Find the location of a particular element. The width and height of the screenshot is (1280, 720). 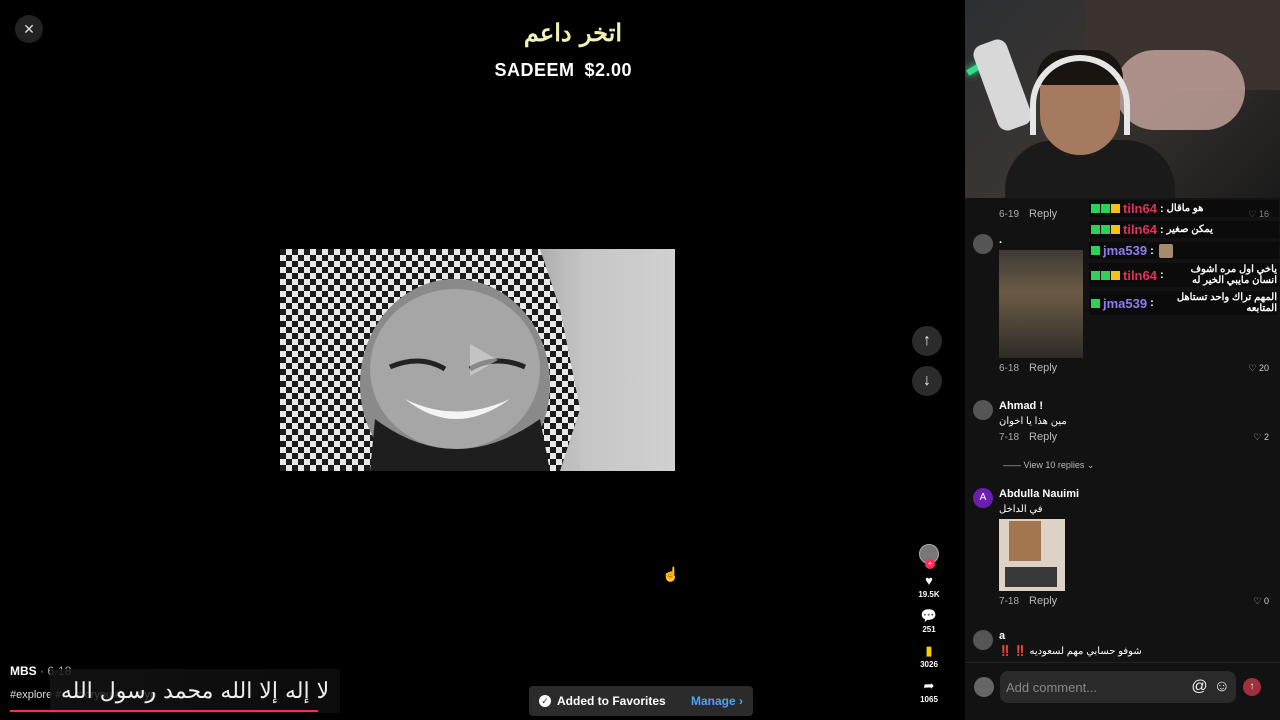

follow-plus-icon: + is located at coordinates (930, 564).